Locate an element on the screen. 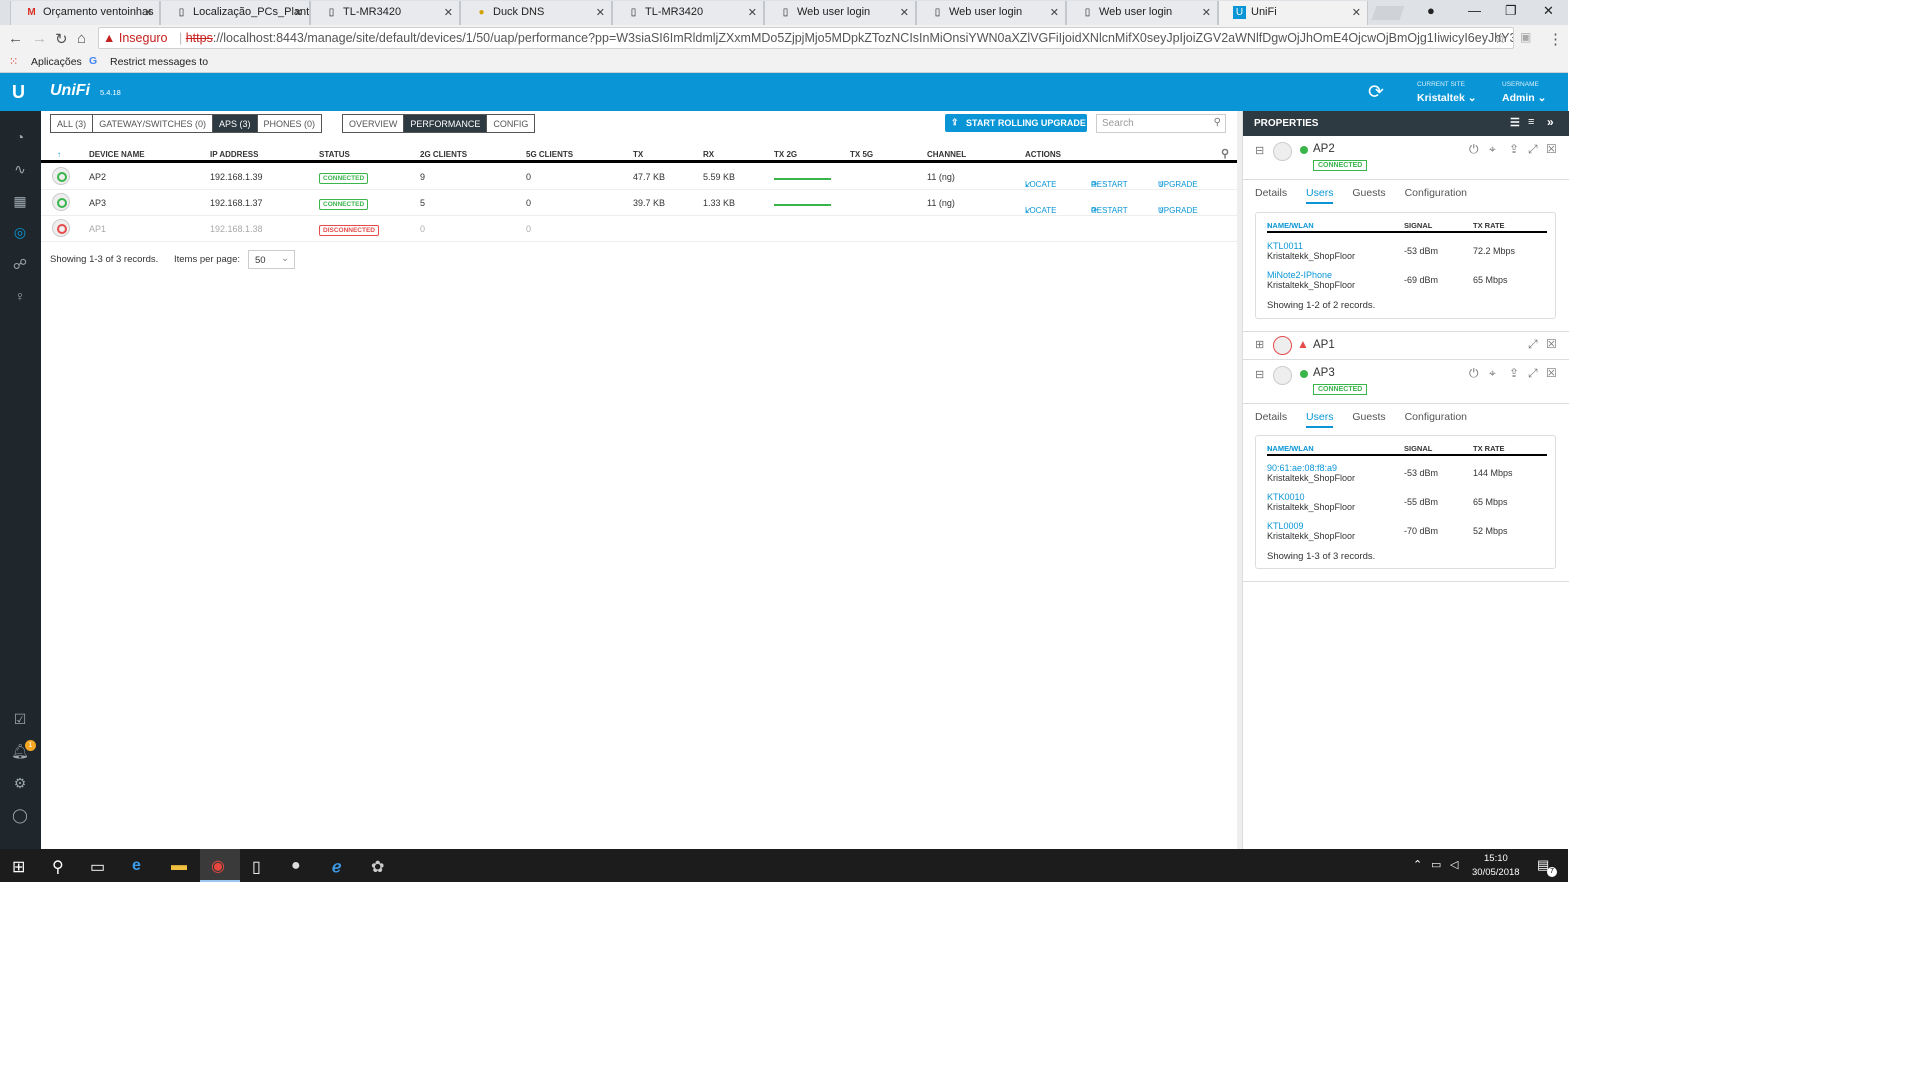 The width and height of the screenshot is (1920, 1080). device-name: AP3 is located at coordinates (97, 203).